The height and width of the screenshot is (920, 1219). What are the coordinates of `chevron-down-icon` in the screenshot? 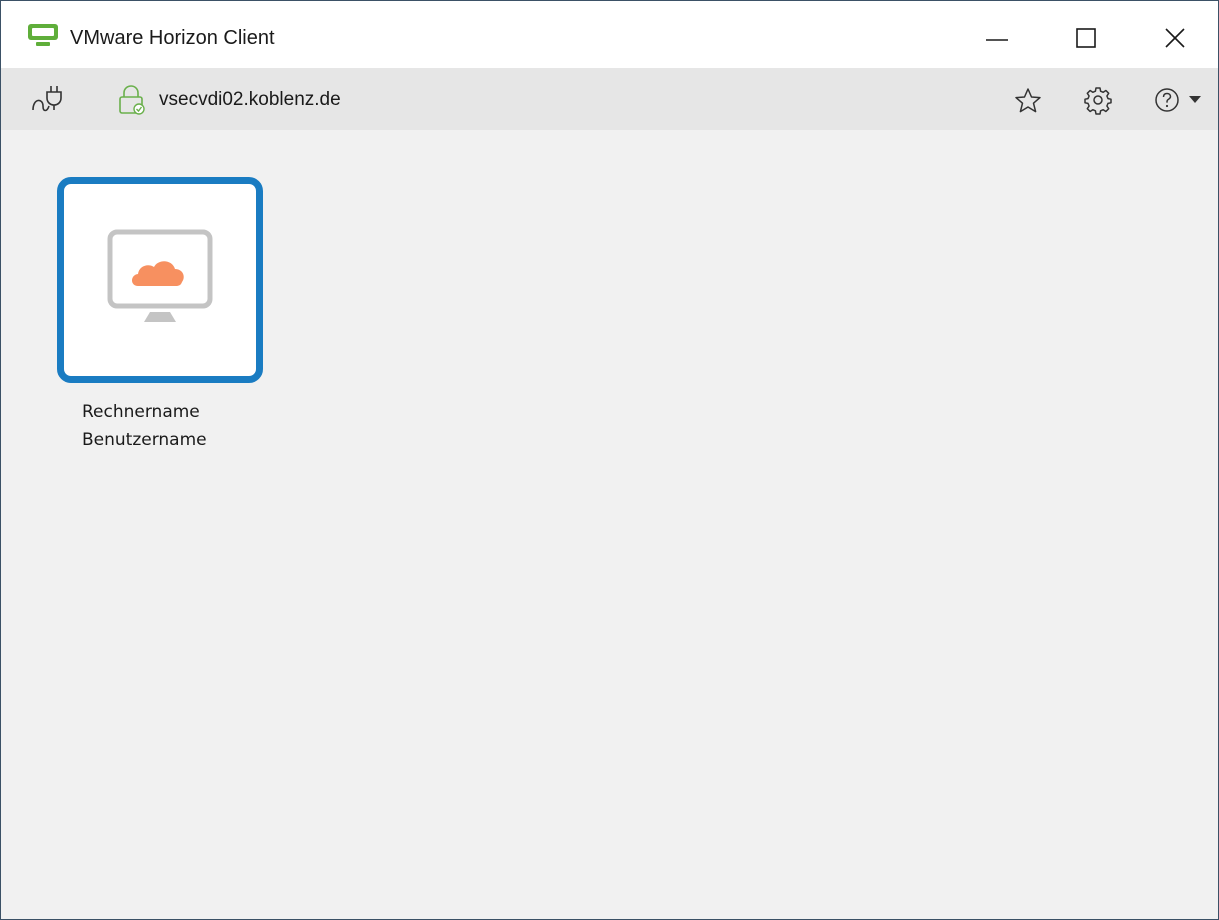 It's located at (1196, 100).